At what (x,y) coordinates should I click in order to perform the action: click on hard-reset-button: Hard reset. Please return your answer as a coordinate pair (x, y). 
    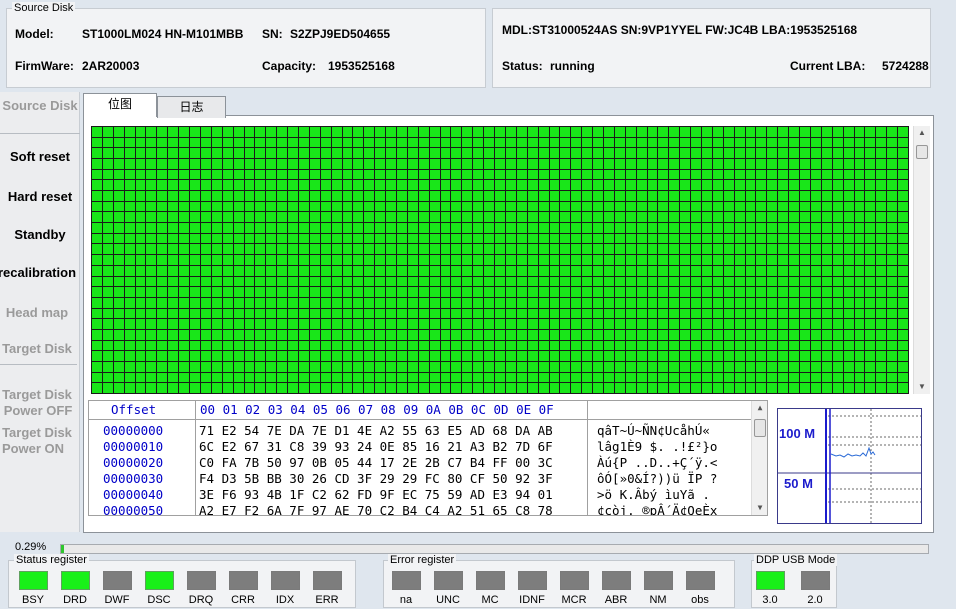
    Looking at the image, I should click on (40, 196).